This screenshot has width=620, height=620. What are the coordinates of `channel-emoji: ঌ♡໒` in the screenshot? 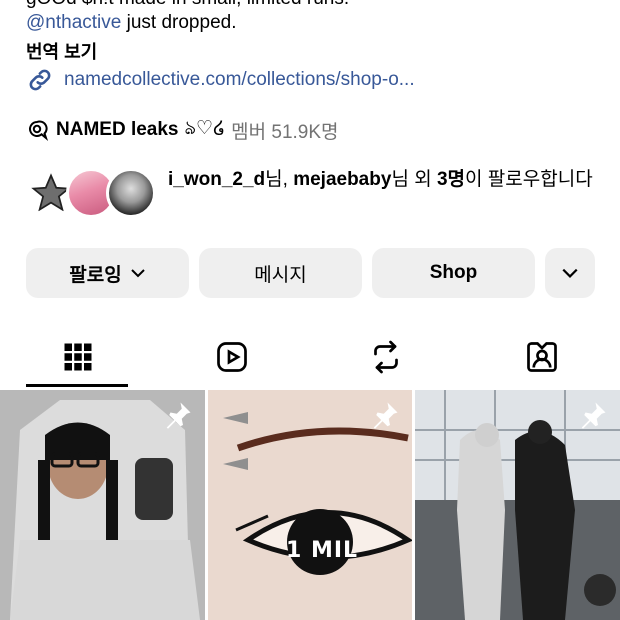 It's located at (205, 128).